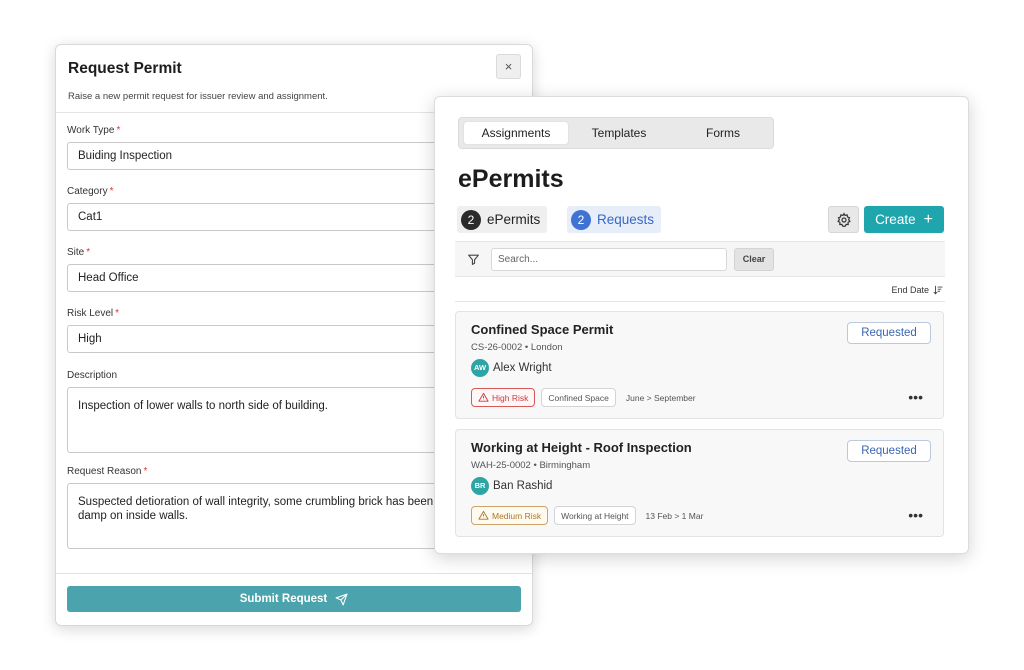 This screenshot has height=670, width=1024. I want to click on date-range: June > September, so click(660, 397).